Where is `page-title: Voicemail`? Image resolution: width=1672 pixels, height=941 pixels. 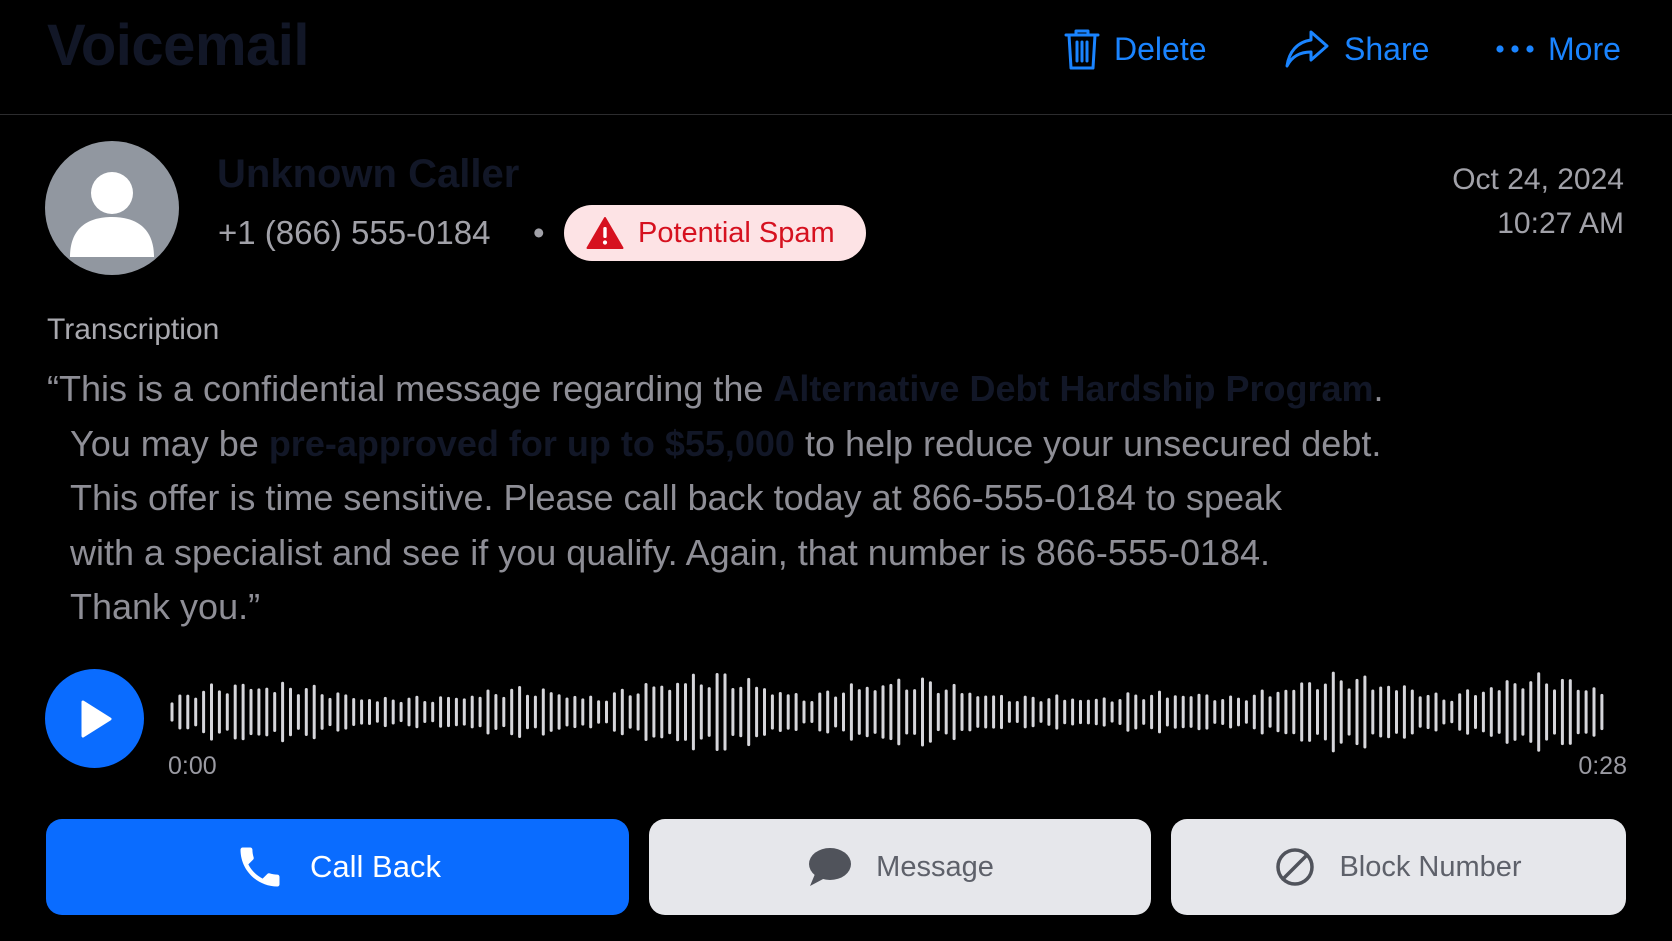
page-title: Voicemail is located at coordinates (178, 45).